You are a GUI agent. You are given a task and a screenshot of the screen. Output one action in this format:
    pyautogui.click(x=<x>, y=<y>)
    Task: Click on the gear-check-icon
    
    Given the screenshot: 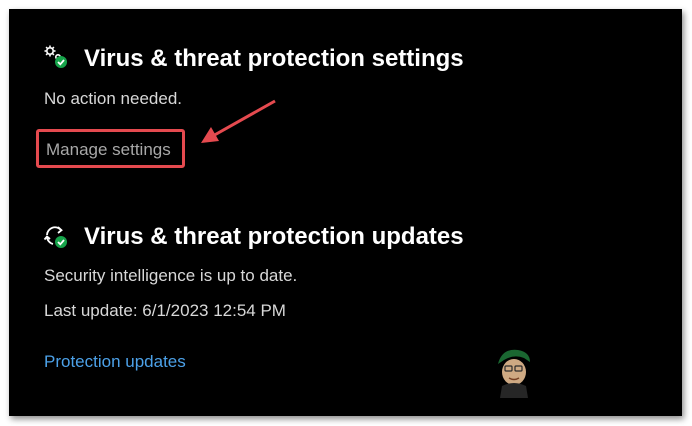 What is the action you would take?
    pyautogui.click(x=55, y=56)
    